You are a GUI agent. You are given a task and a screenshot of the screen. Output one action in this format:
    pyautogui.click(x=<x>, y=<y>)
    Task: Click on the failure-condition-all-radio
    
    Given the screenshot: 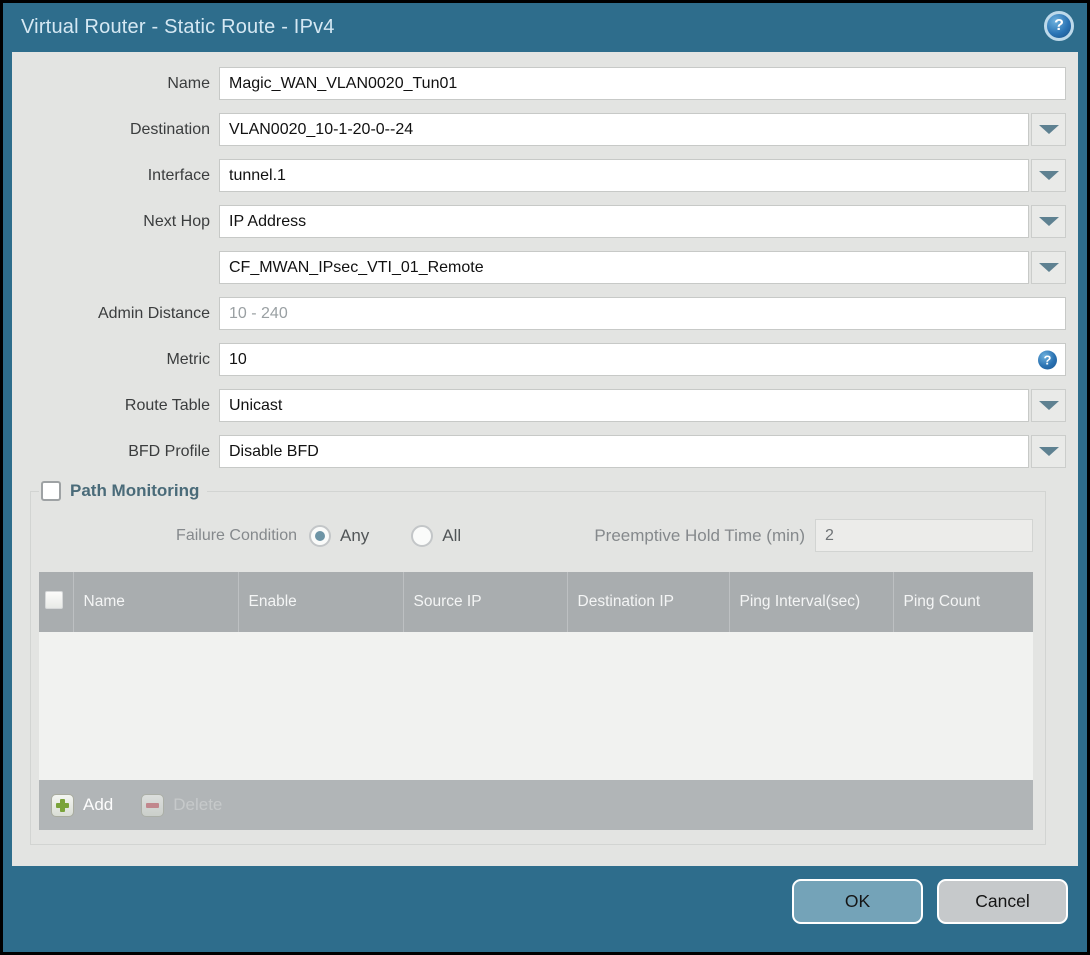 What is the action you would take?
    pyautogui.click(x=422, y=535)
    